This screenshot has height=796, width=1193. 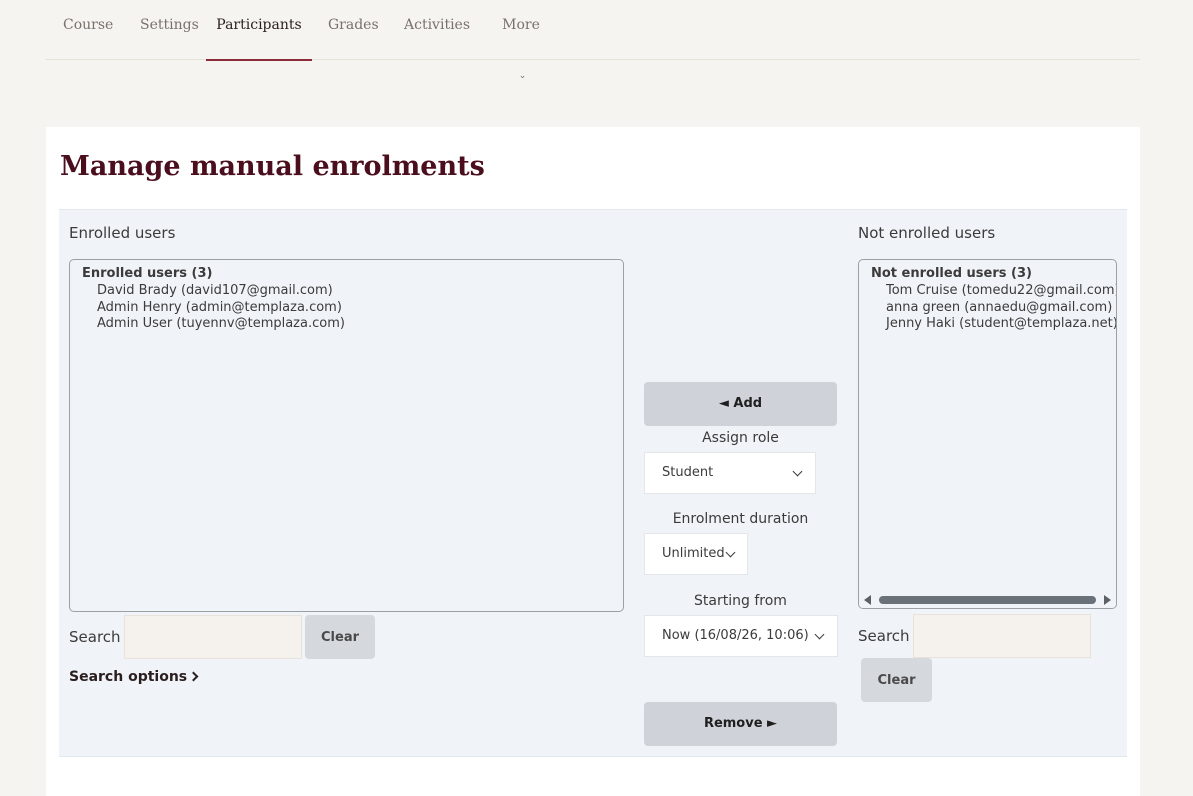 I want to click on chevron-right-icon, so click(x=193, y=676).